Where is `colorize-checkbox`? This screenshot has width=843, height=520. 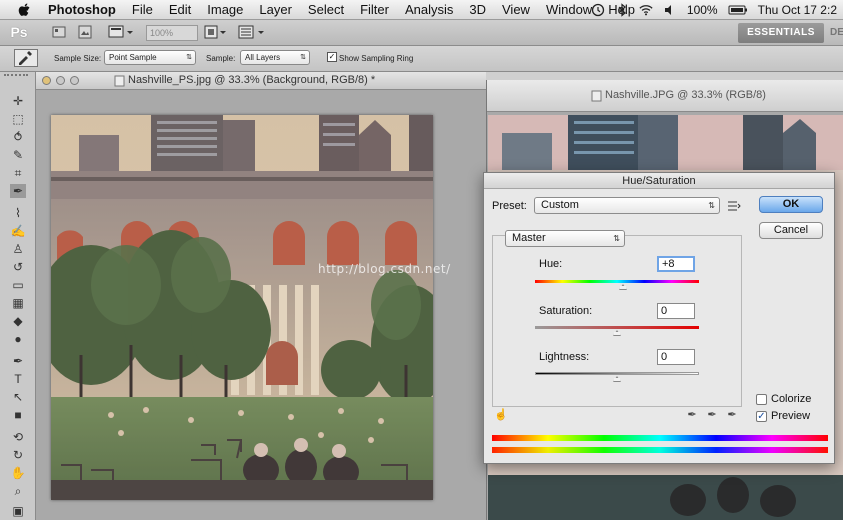
colorize-checkbox is located at coordinates (761, 399).